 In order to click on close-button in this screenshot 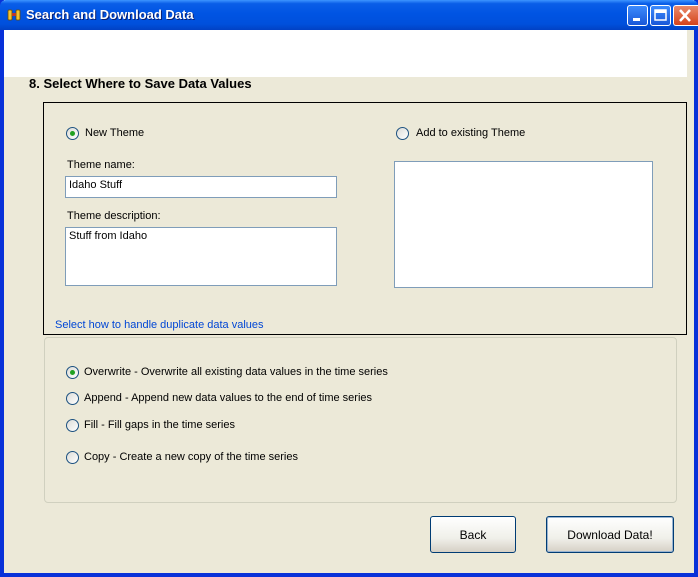, I will do `click(685, 15)`.